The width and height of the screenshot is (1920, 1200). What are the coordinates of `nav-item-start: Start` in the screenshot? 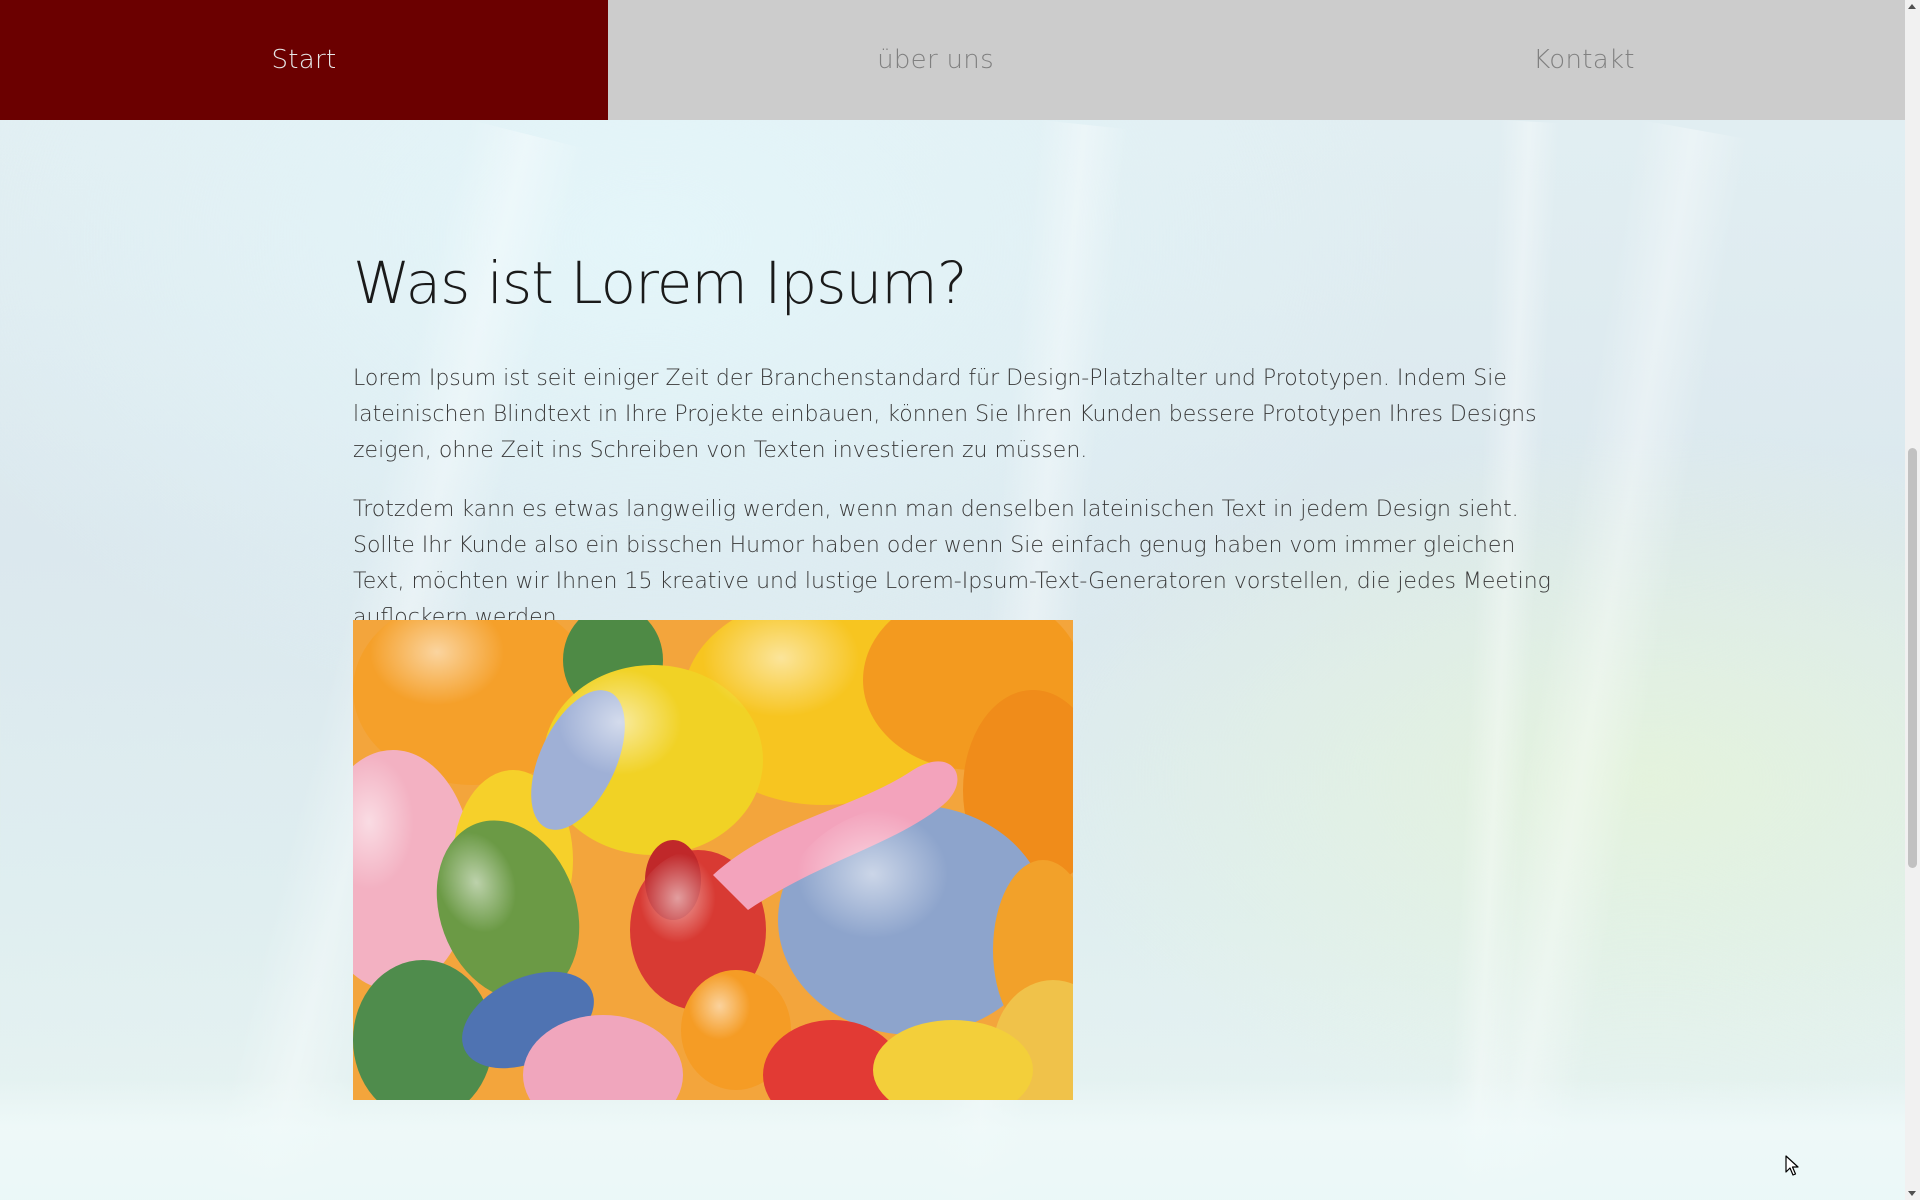 It's located at (304, 60).